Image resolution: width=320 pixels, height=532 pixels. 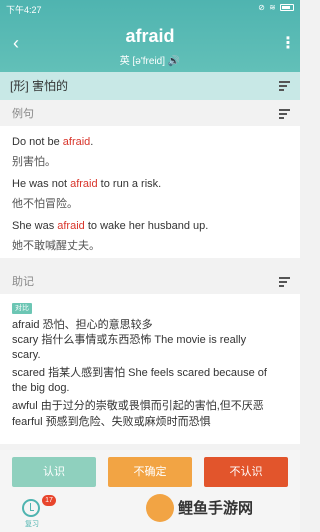 I want to click on example-sentence-3: She was afraid to wake her husband up., so click(x=110, y=226).